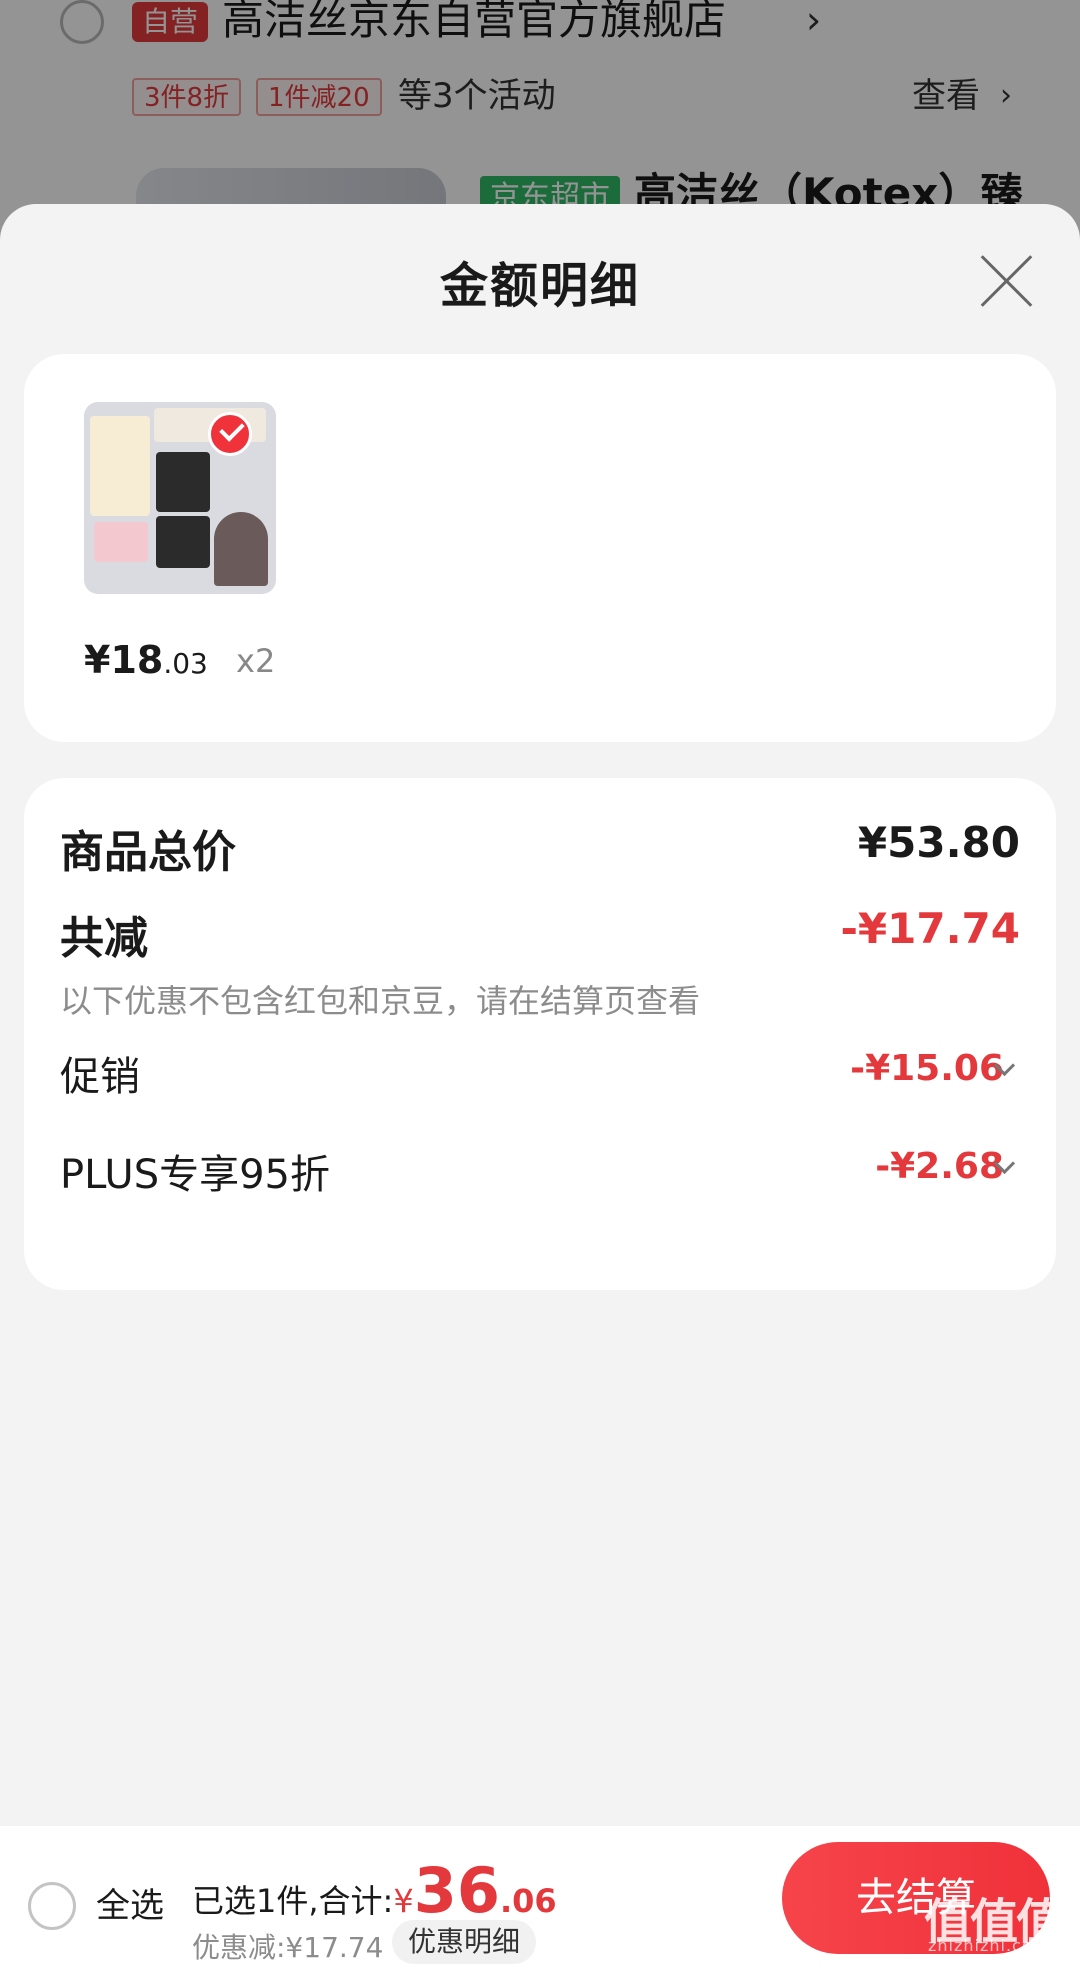 This screenshot has height=1974, width=1080. What do you see at coordinates (1007, 281) in the screenshot?
I see `close-icon` at bounding box center [1007, 281].